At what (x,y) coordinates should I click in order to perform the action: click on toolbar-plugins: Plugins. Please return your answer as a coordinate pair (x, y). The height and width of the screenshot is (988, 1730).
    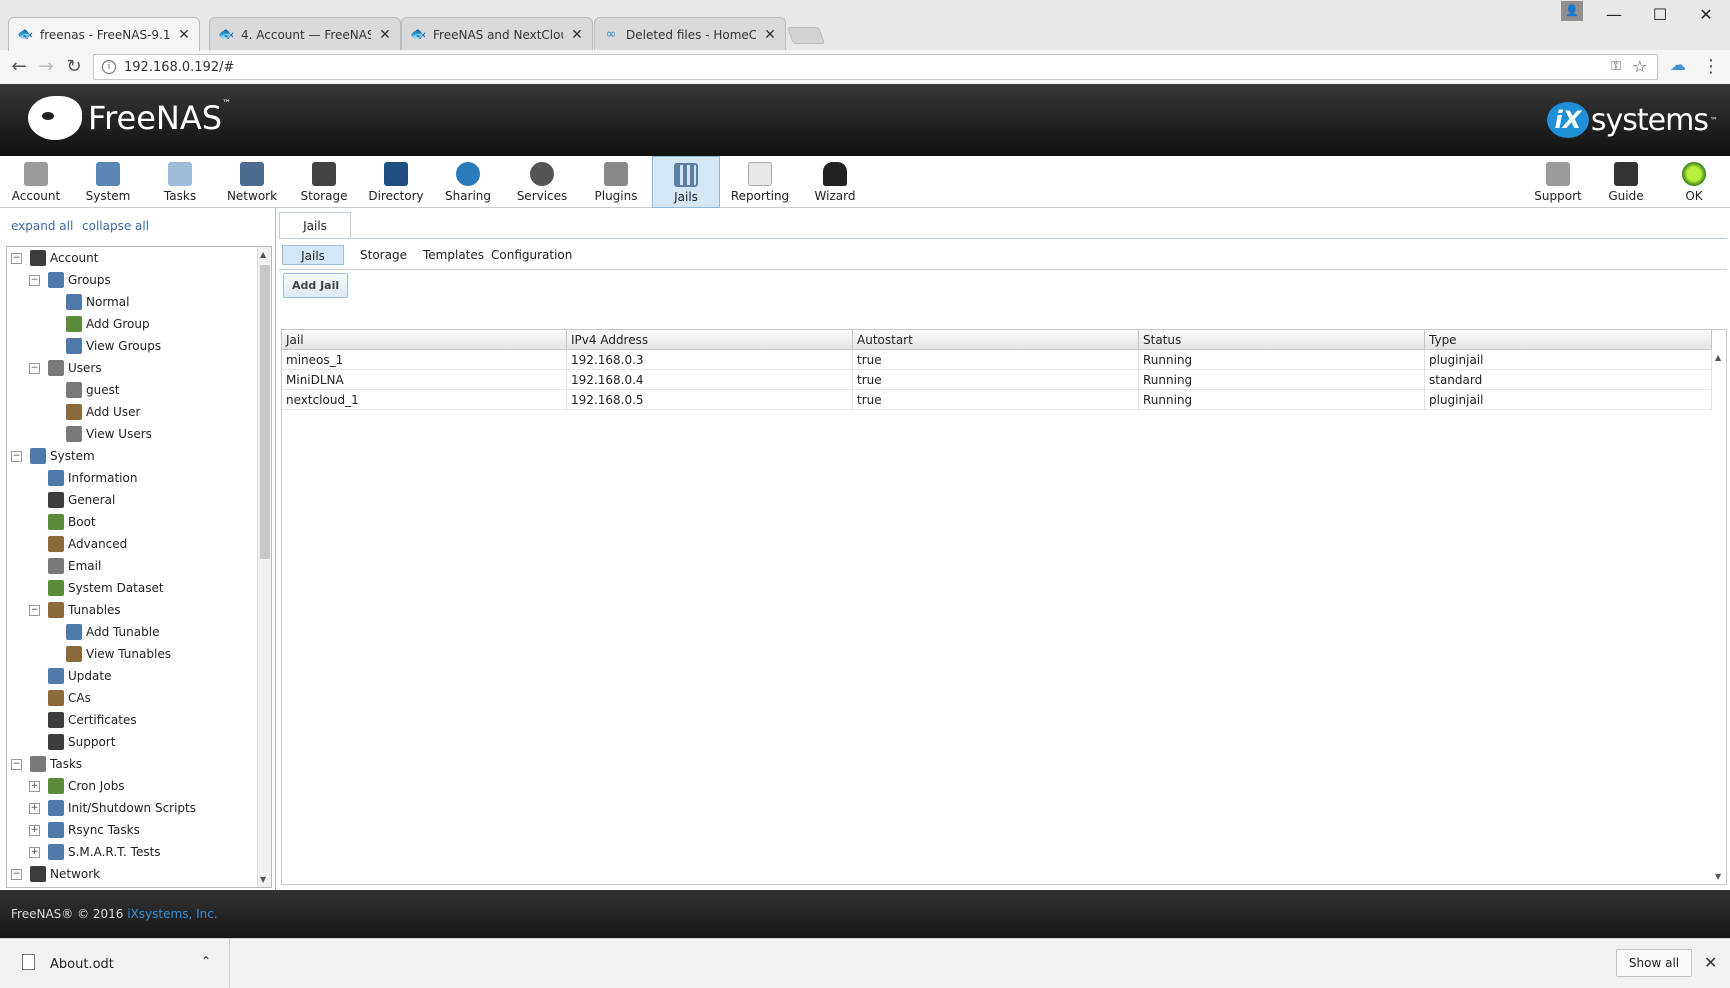
    Looking at the image, I should click on (616, 182).